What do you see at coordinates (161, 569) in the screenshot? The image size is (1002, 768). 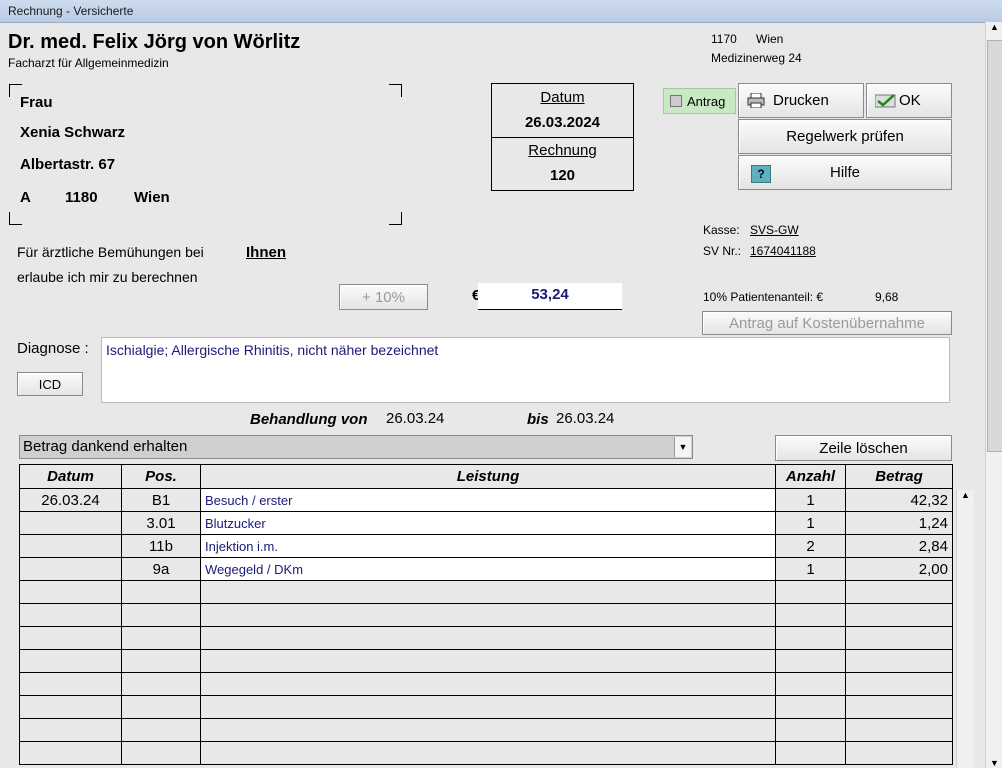 I see `cell-pos: 9a` at bounding box center [161, 569].